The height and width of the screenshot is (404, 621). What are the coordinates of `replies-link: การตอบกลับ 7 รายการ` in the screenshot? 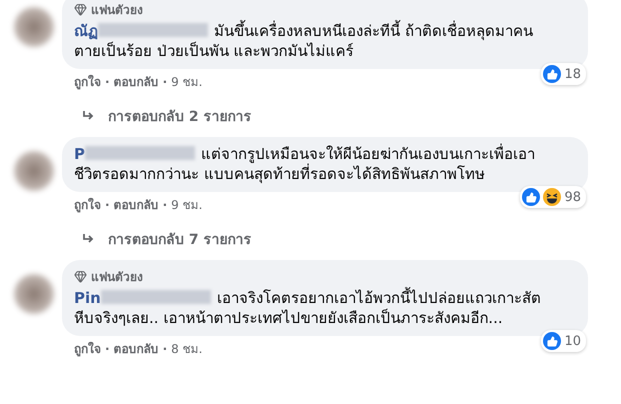 It's located at (325, 237).